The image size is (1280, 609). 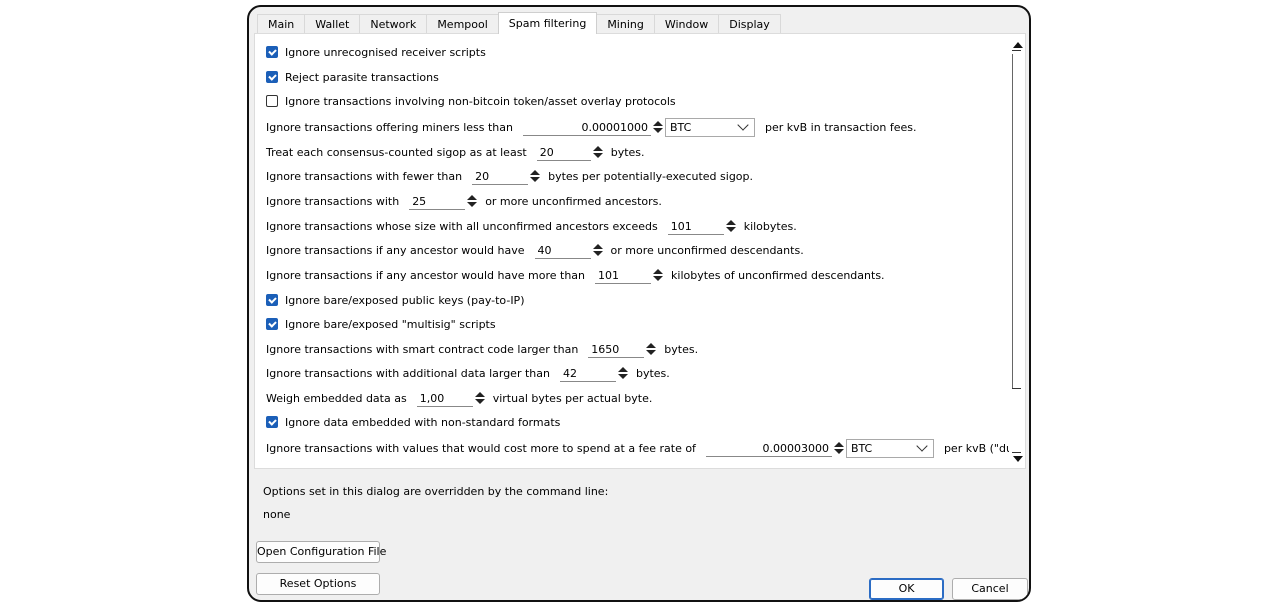 I want to click on checkbox-bare-pubkeys, so click(x=272, y=300).